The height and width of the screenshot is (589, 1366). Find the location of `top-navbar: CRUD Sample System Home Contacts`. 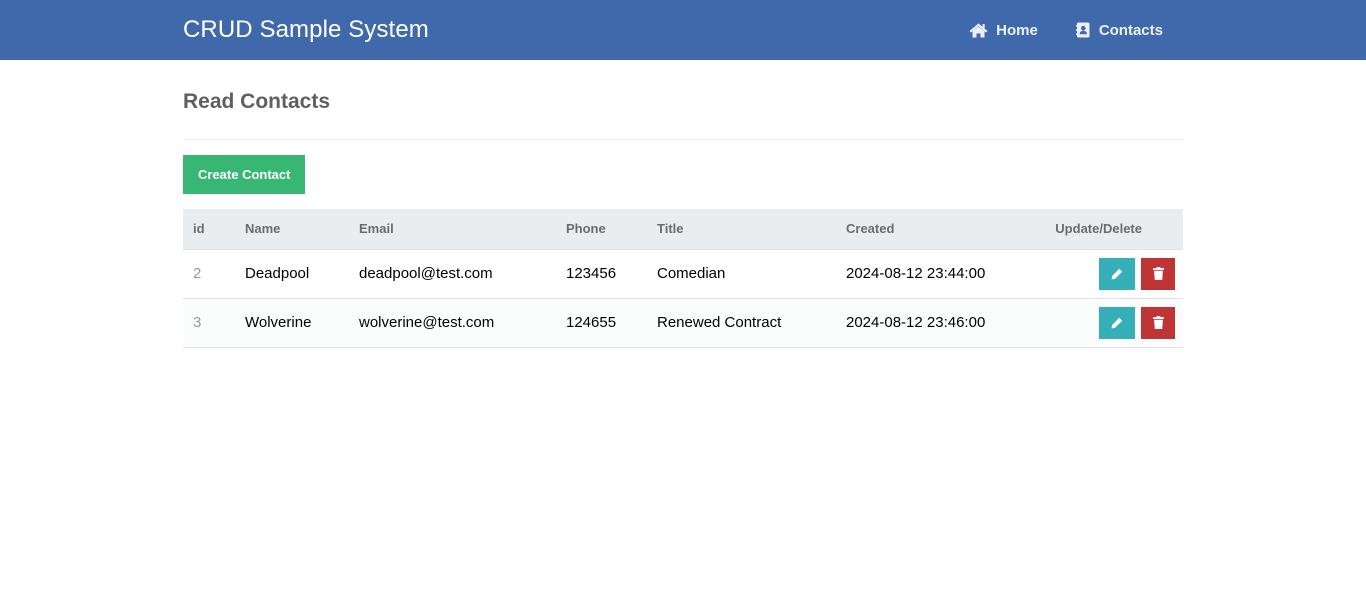

top-navbar: CRUD Sample System Home Contacts is located at coordinates (683, 30).